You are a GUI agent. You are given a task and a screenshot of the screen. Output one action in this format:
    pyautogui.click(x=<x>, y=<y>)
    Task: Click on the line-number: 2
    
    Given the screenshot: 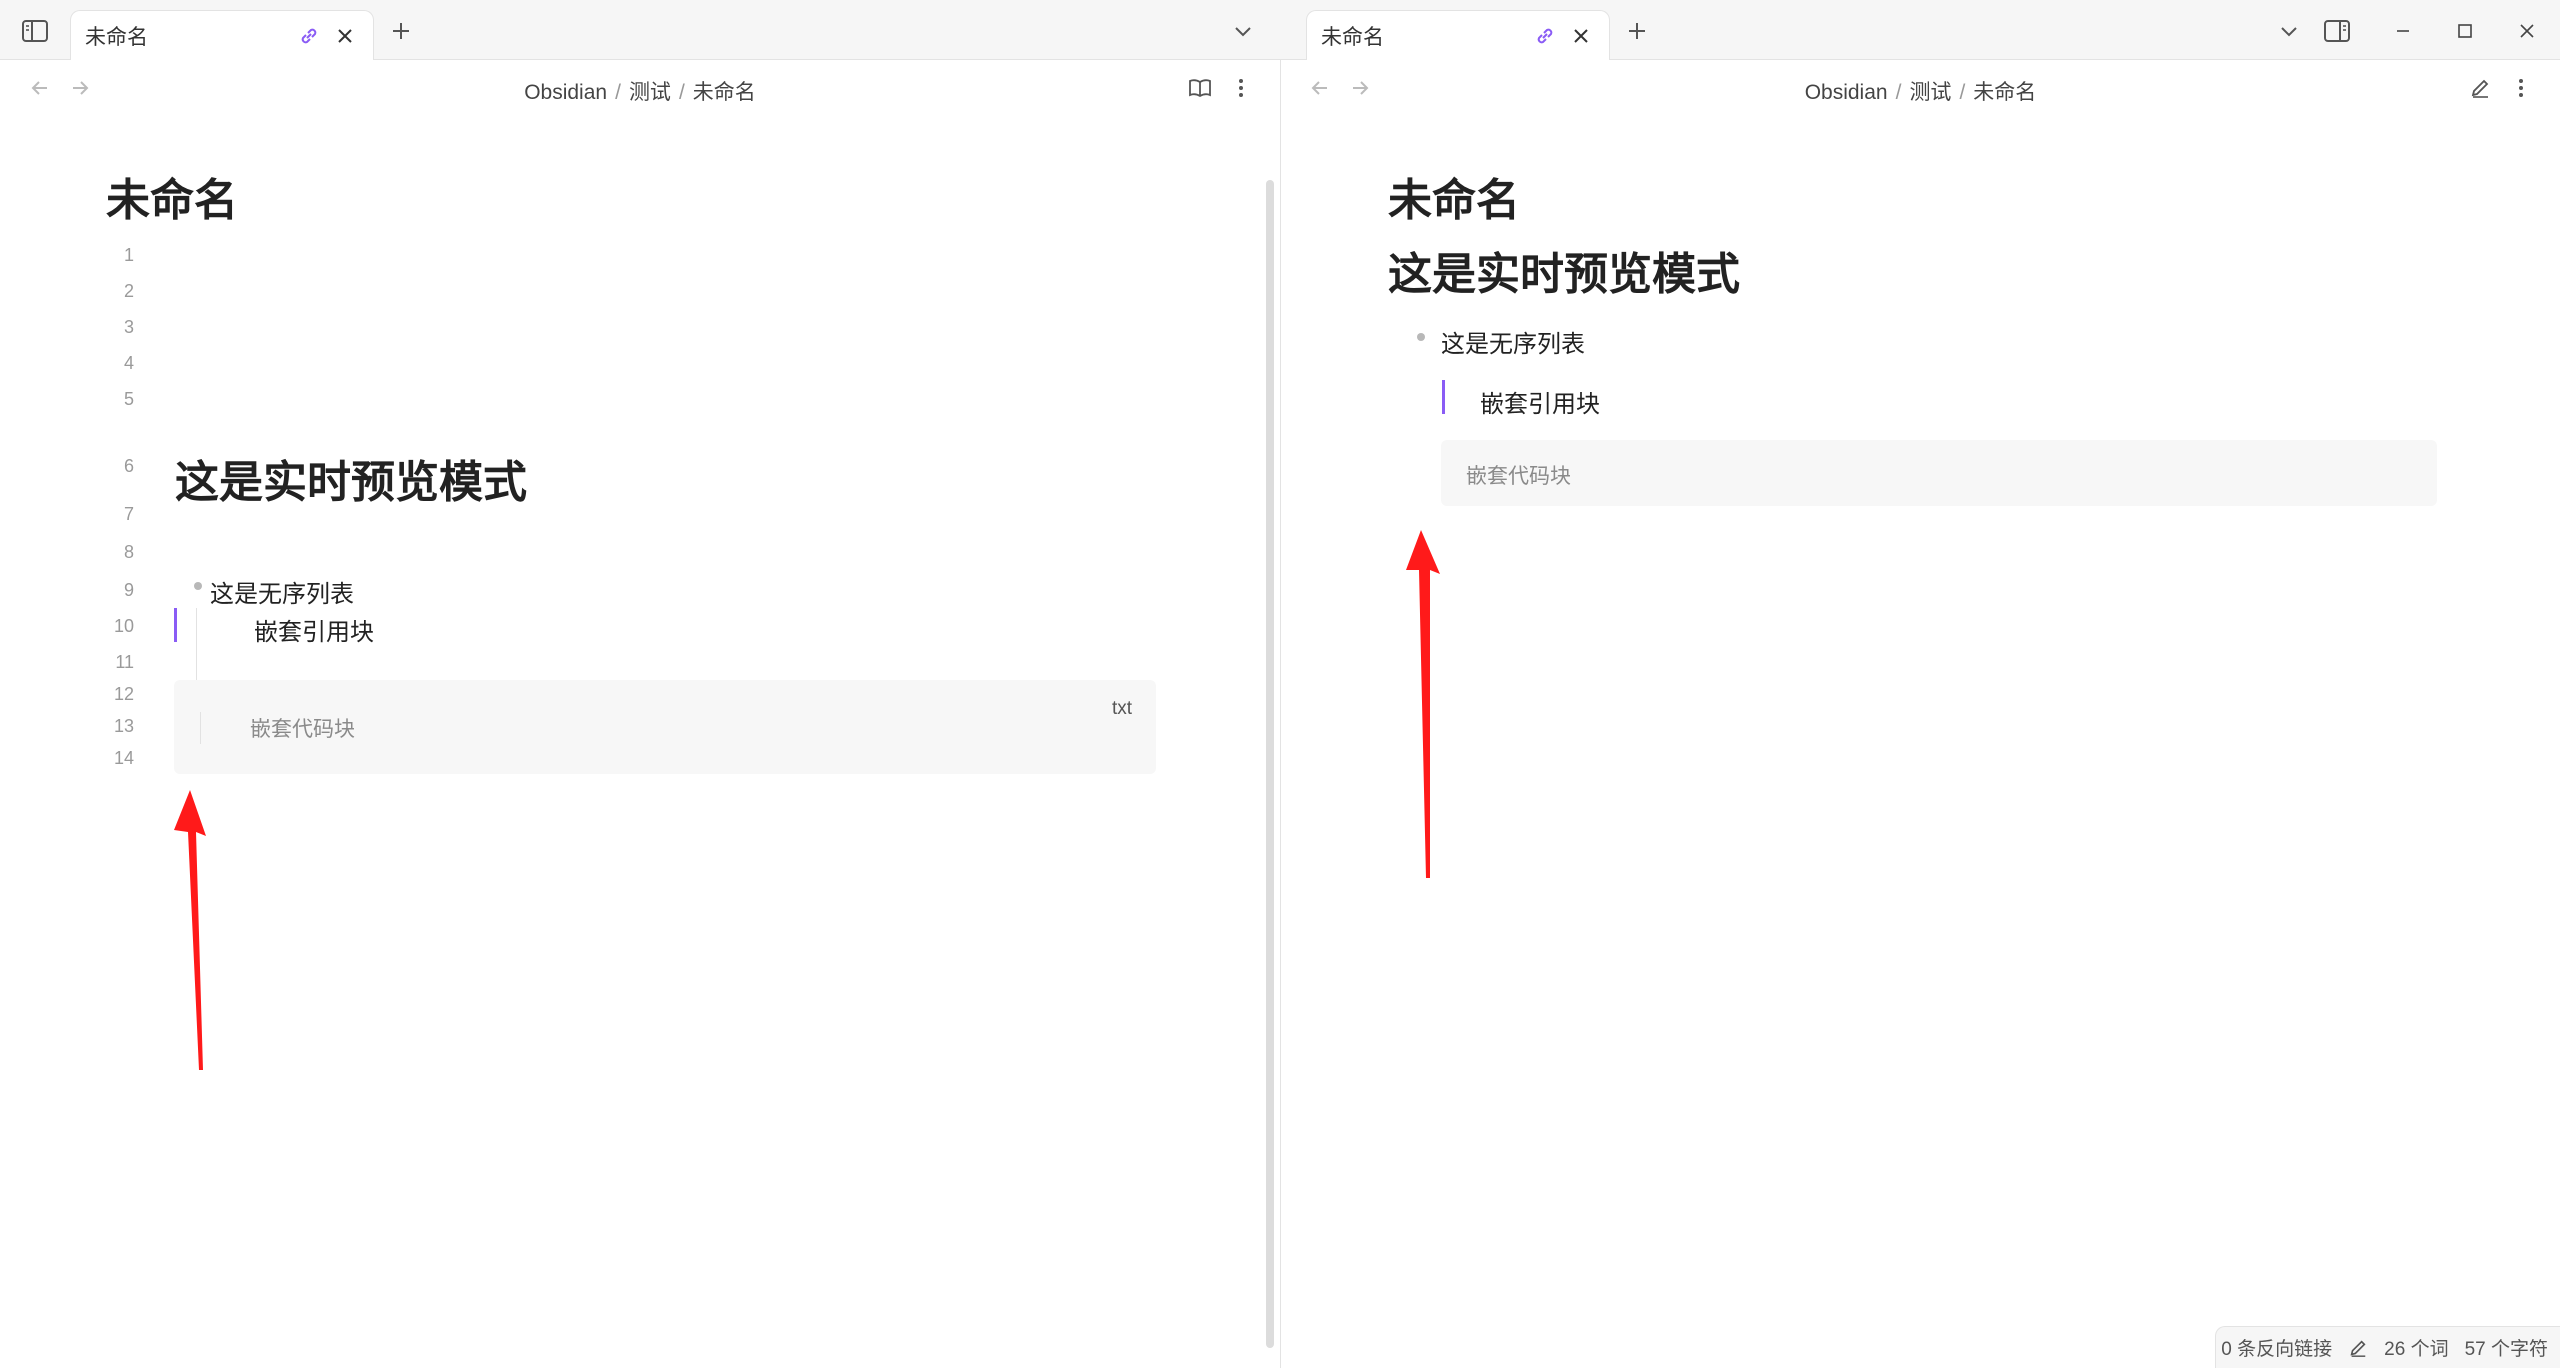 What is the action you would take?
    pyautogui.click(x=128, y=291)
    